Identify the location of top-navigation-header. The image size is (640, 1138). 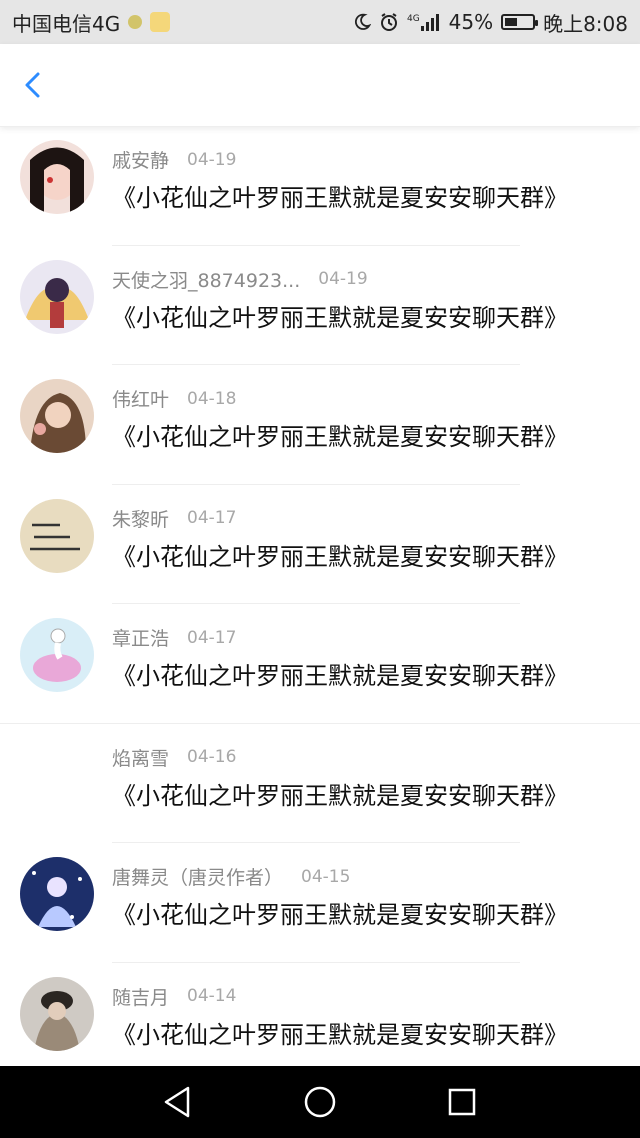
(320, 85).